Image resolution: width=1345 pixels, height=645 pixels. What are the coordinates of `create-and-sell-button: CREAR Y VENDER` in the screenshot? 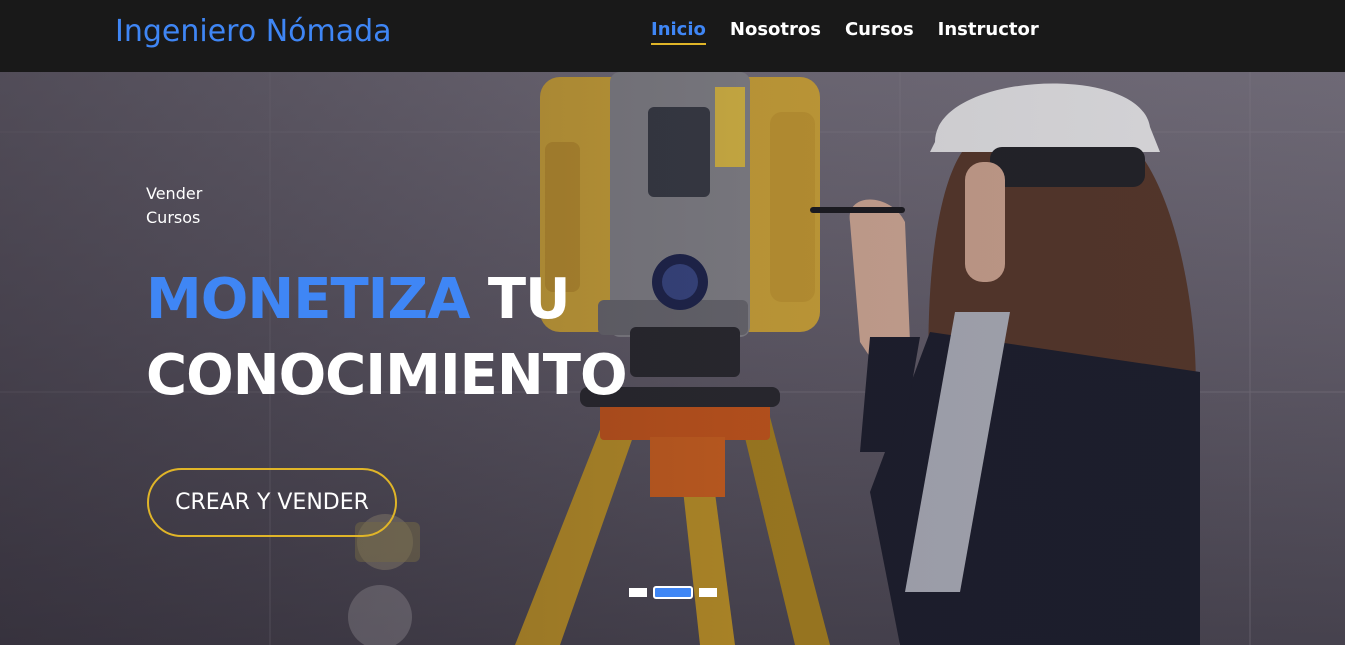 It's located at (272, 502).